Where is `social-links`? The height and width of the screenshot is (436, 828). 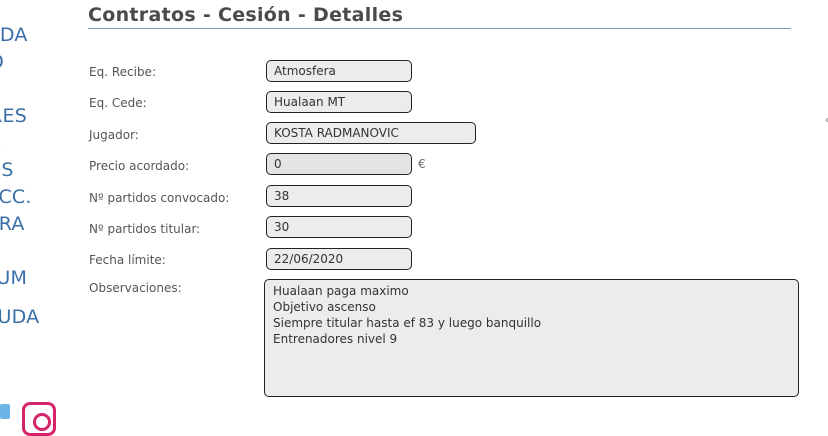 social-links is located at coordinates (30, 419).